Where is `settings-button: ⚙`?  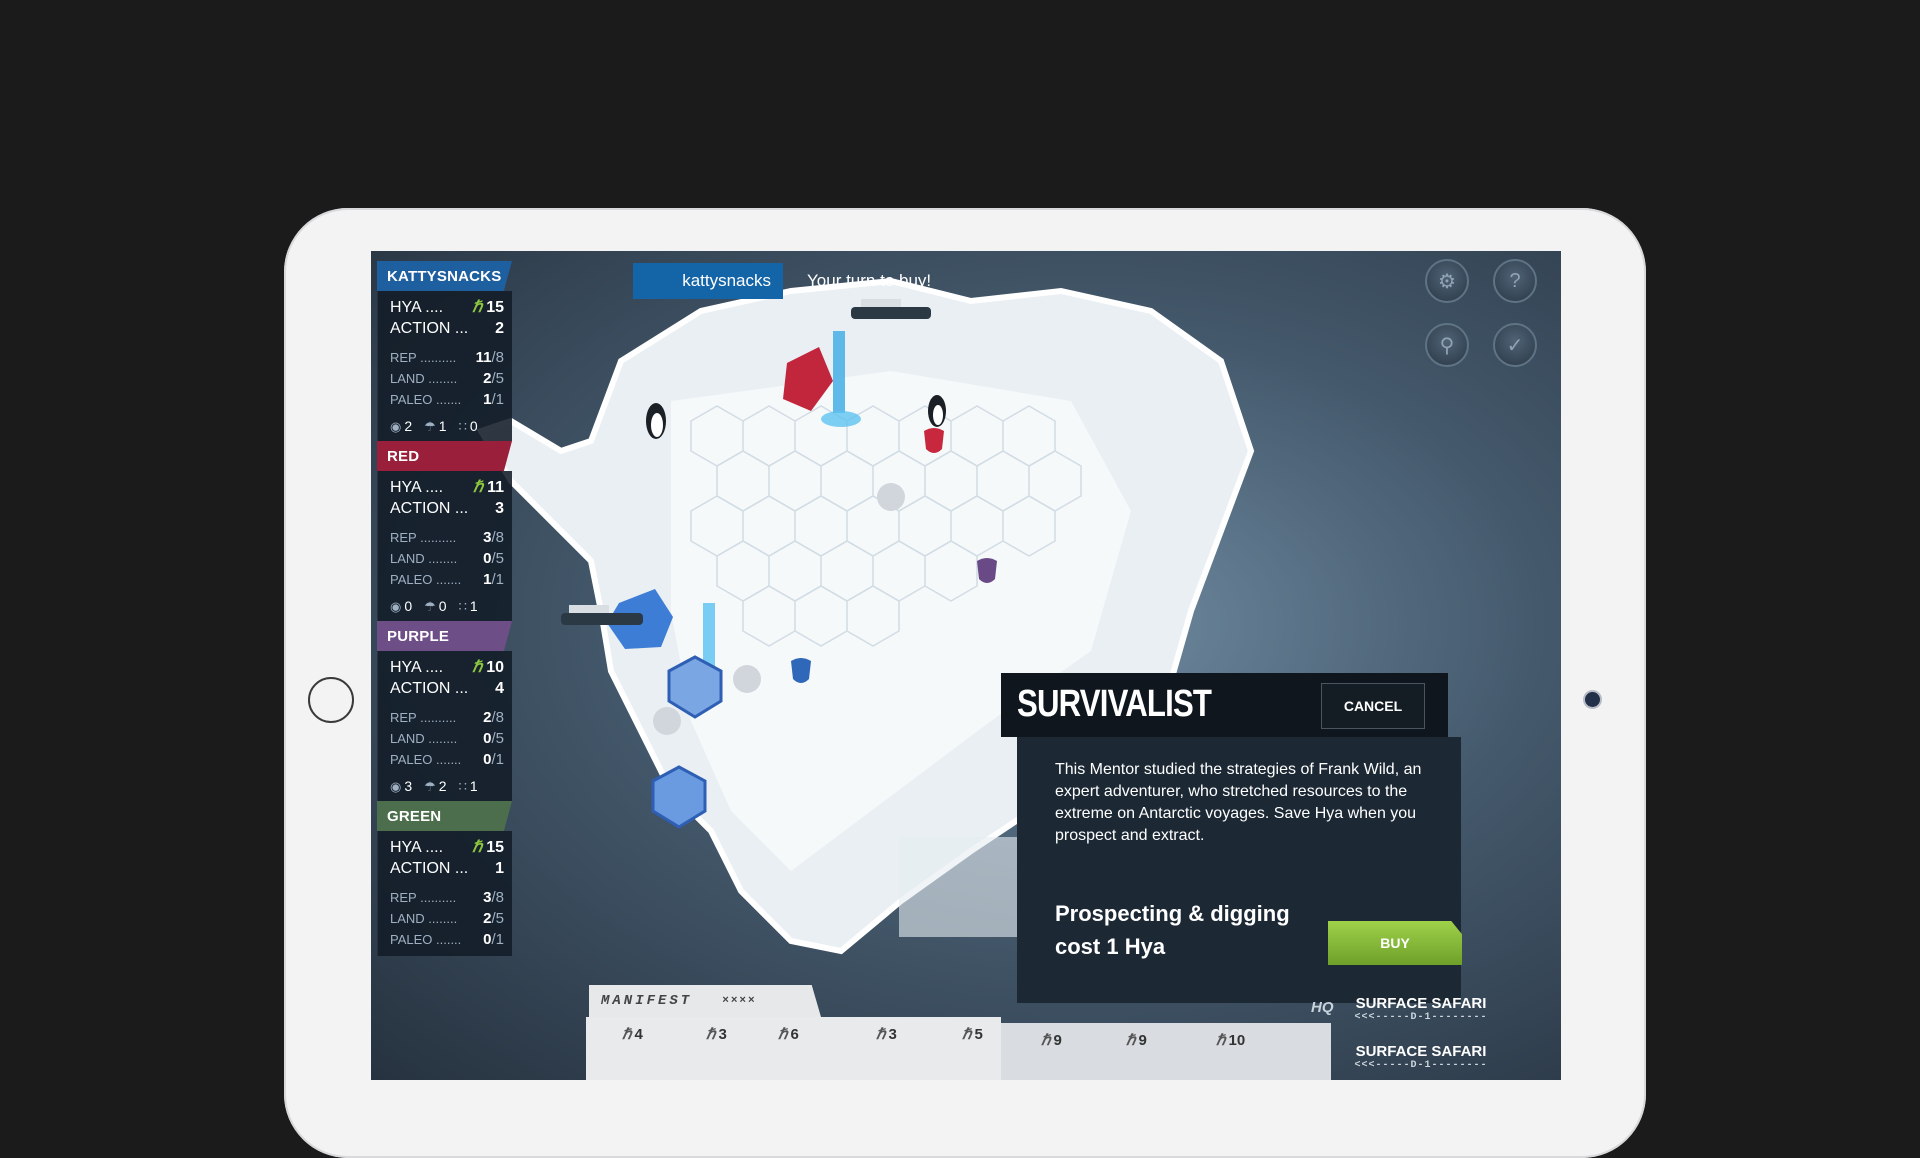 settings-button: ⚙ is located at coordinates (1447, 281).